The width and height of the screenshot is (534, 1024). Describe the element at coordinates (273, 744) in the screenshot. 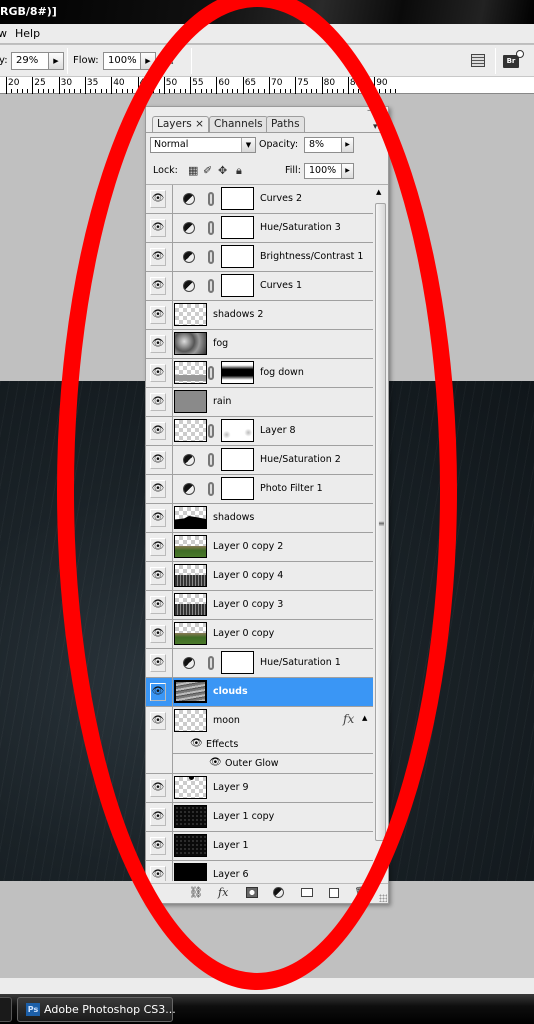

I see `effects-row: 👁︎ Effects` at that location.